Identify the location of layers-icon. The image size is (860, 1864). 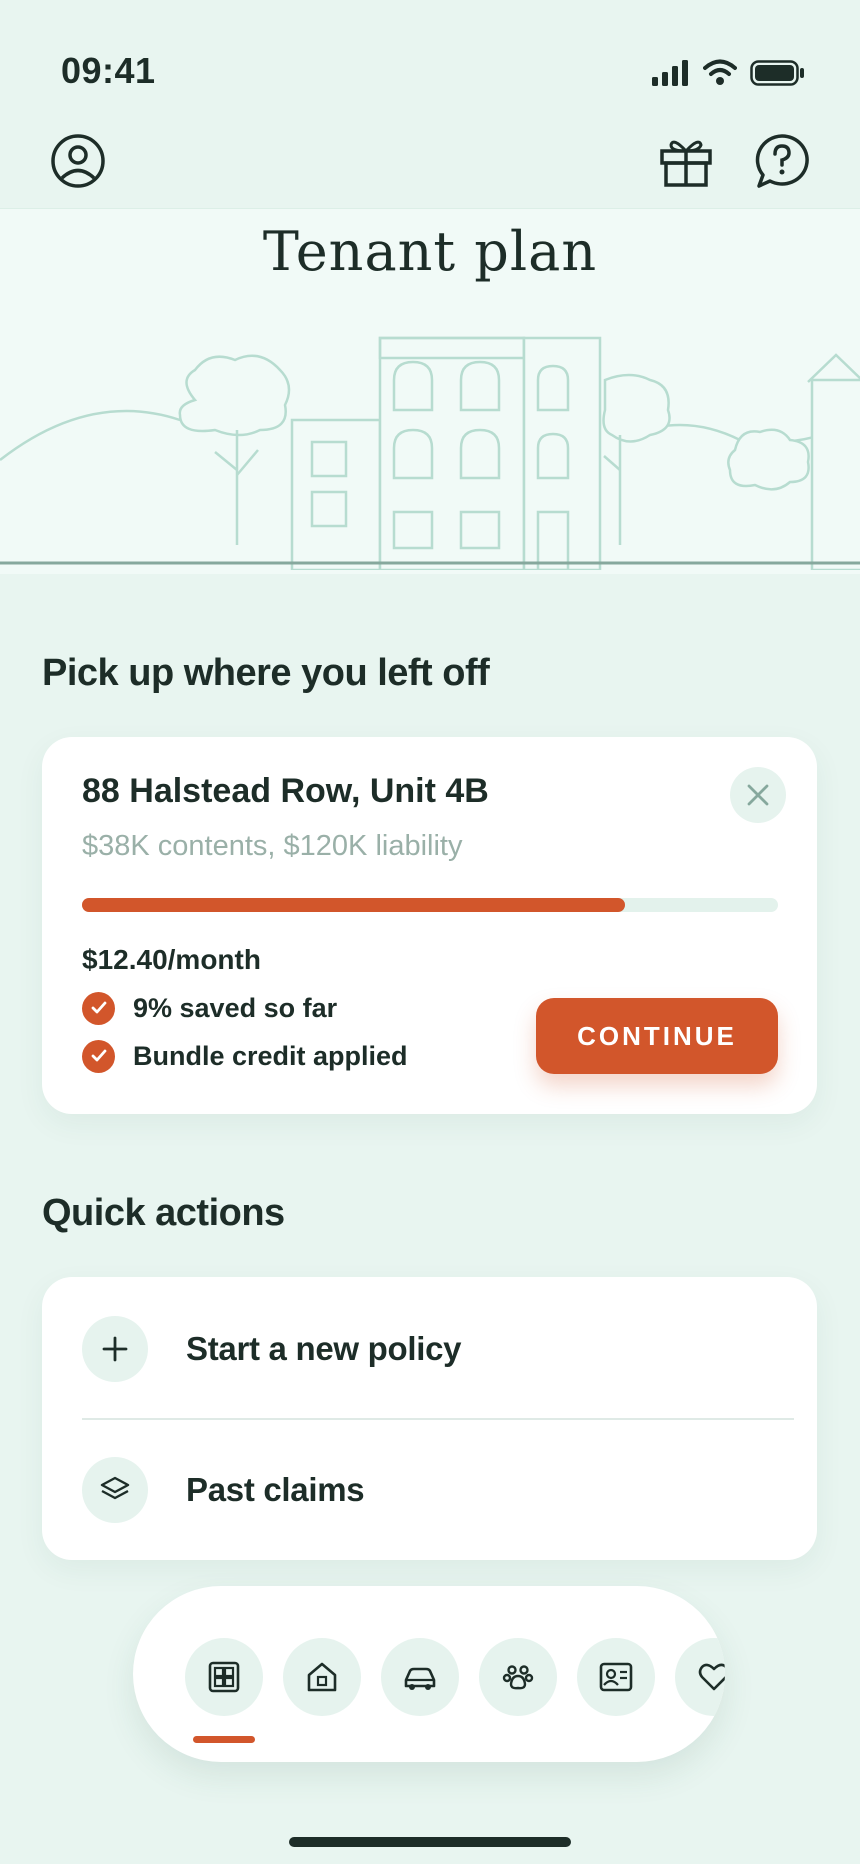
(115, 1490).